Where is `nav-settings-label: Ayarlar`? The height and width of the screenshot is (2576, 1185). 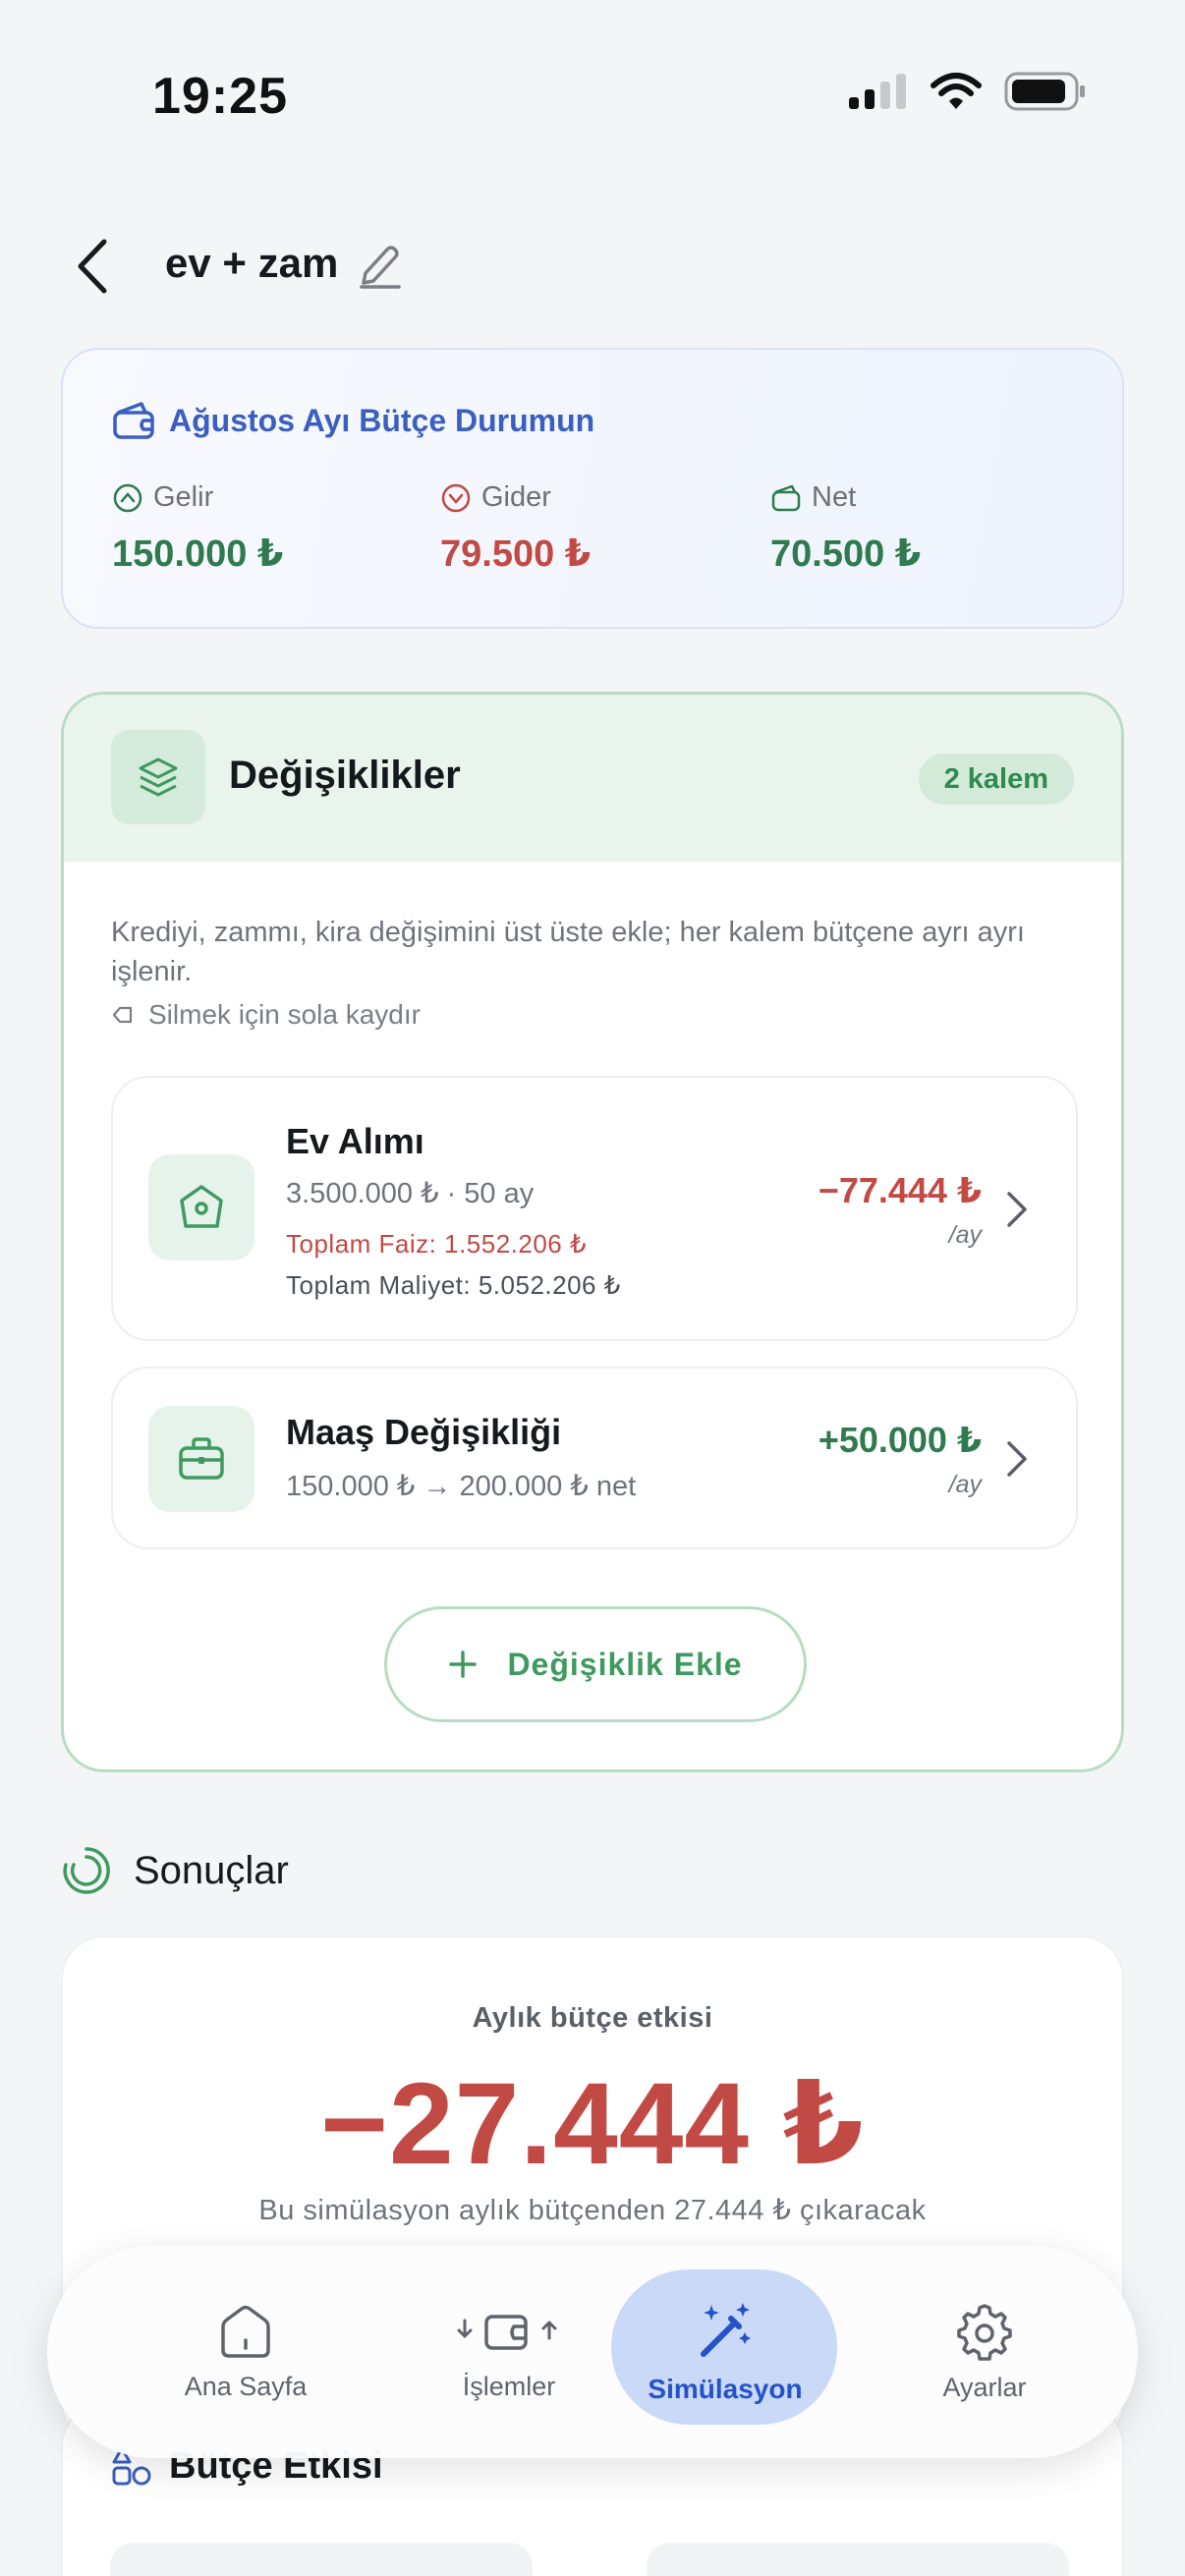 nav-settings-label: Ayarlar is located at coordinates (985, 2387).